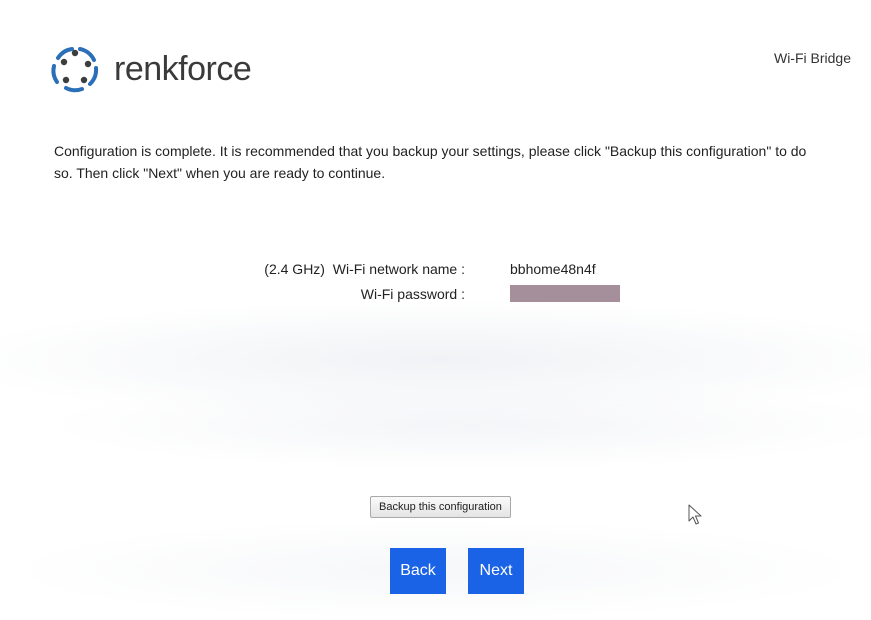  What do you see at coordinates (183, 68) in the screenshot?
I see `brand-name: renkforce` at bounding box center [183, 68].